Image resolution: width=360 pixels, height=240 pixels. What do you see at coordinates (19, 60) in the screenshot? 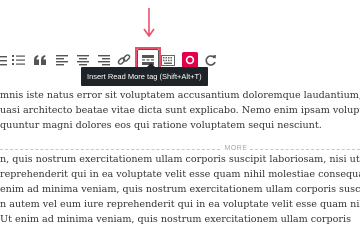
I see `numbered-list-icon` at bounding box center [19, 60].